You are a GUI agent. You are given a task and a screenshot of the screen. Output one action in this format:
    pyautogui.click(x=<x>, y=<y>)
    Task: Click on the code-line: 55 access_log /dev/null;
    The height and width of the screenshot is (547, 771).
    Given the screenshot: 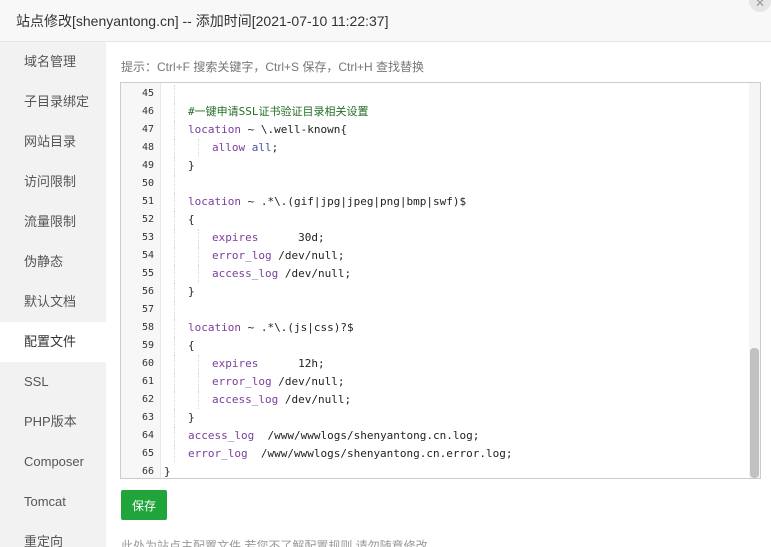 What is the action you would take?
    pyautogui.click(x=440, y=274)
    